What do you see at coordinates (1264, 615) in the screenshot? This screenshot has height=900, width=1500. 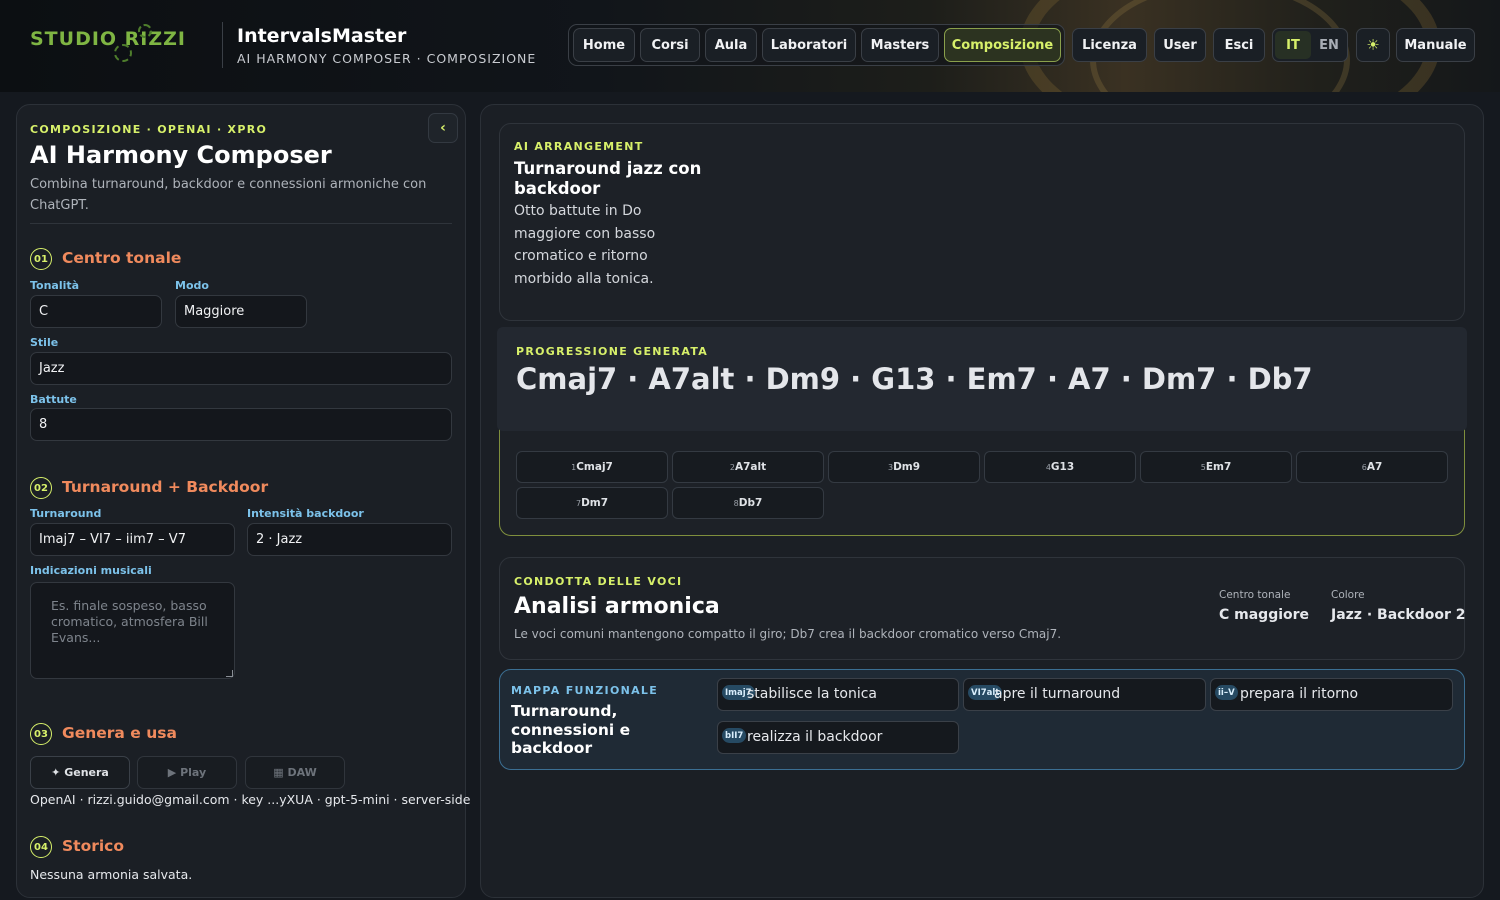 I see `tonal-center-value: C maggiore` at bounding box center [1264, 615].